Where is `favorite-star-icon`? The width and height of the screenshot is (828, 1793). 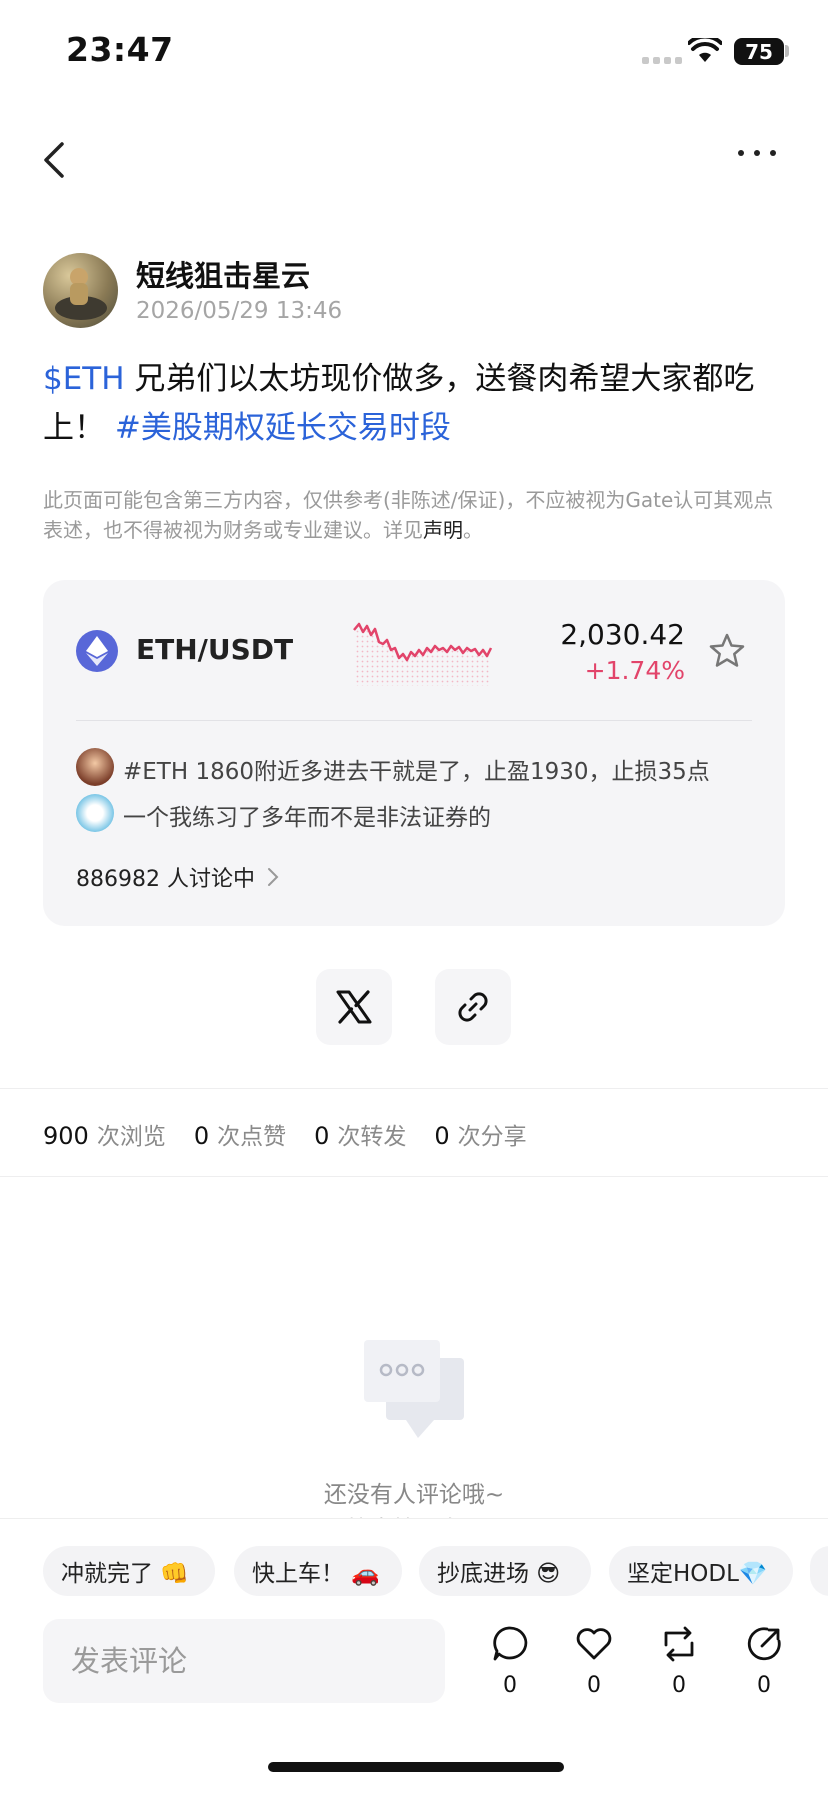 favorite-star-icon is located at coordinates (727, 653).